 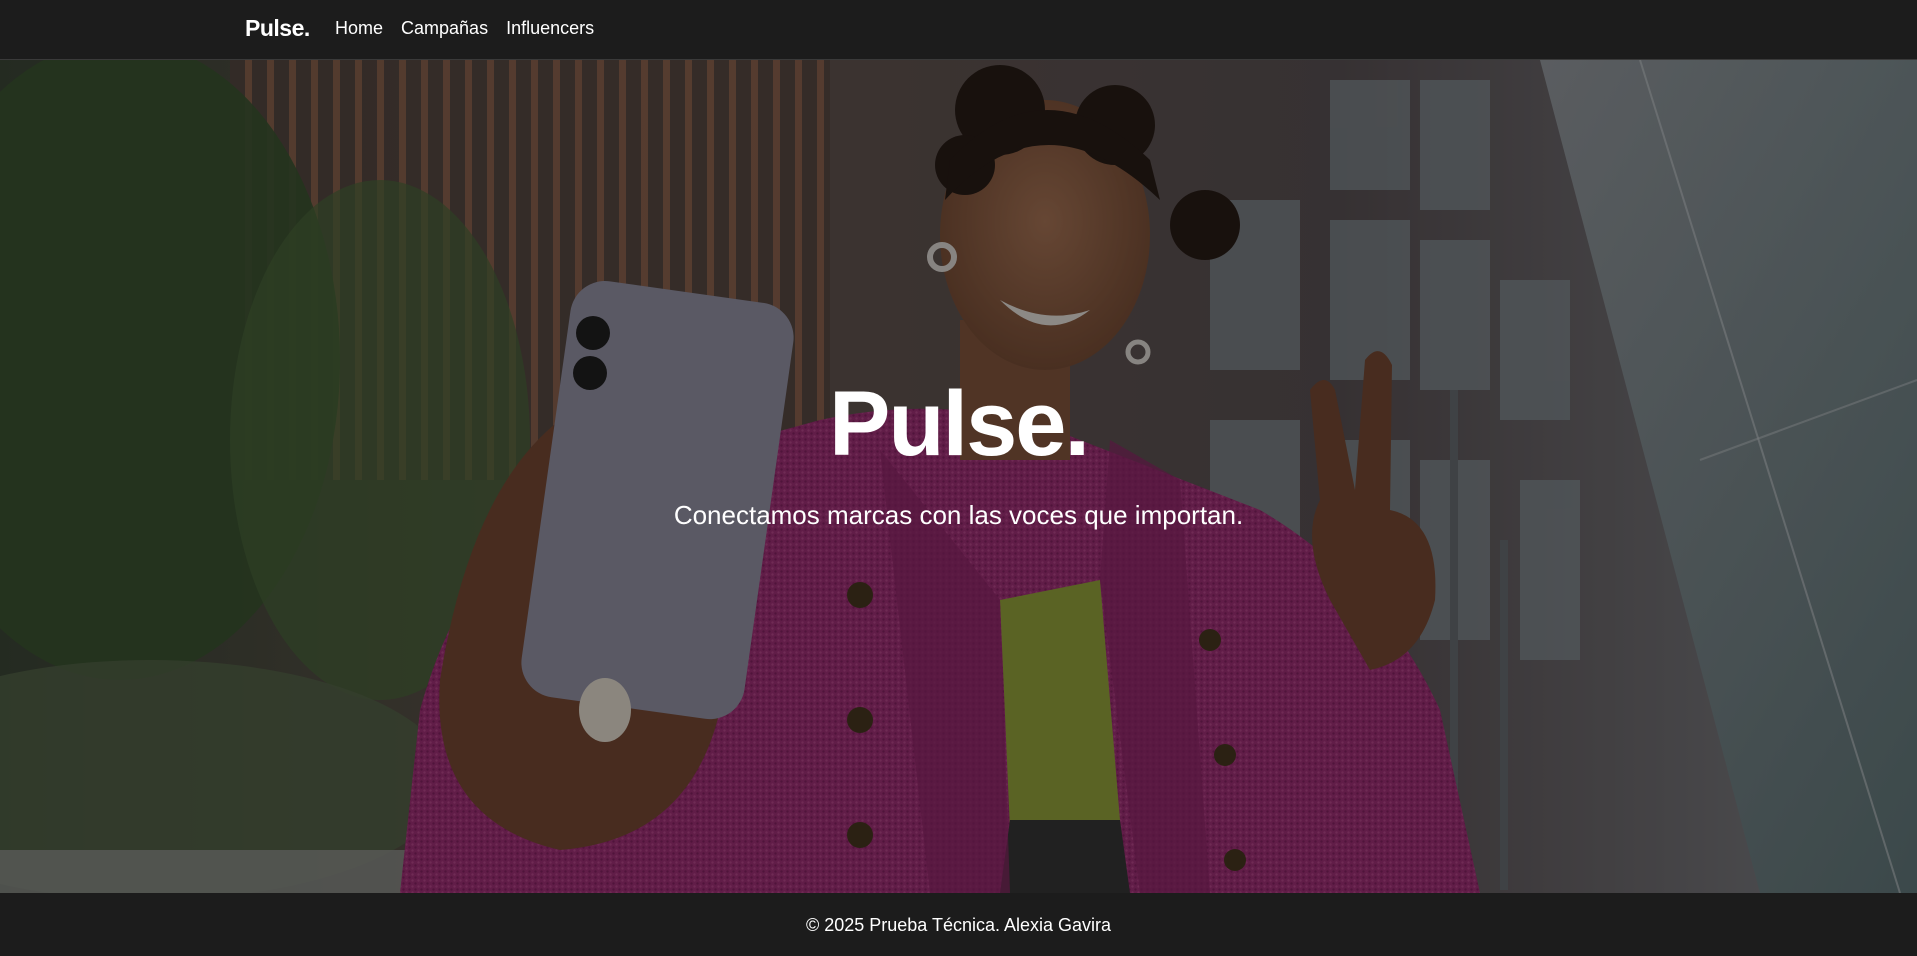 What do you see at coordinates (444, 28) in the screenshot?
I see `nav-link-campanas: Campañas` at bounding box center [444, 28].